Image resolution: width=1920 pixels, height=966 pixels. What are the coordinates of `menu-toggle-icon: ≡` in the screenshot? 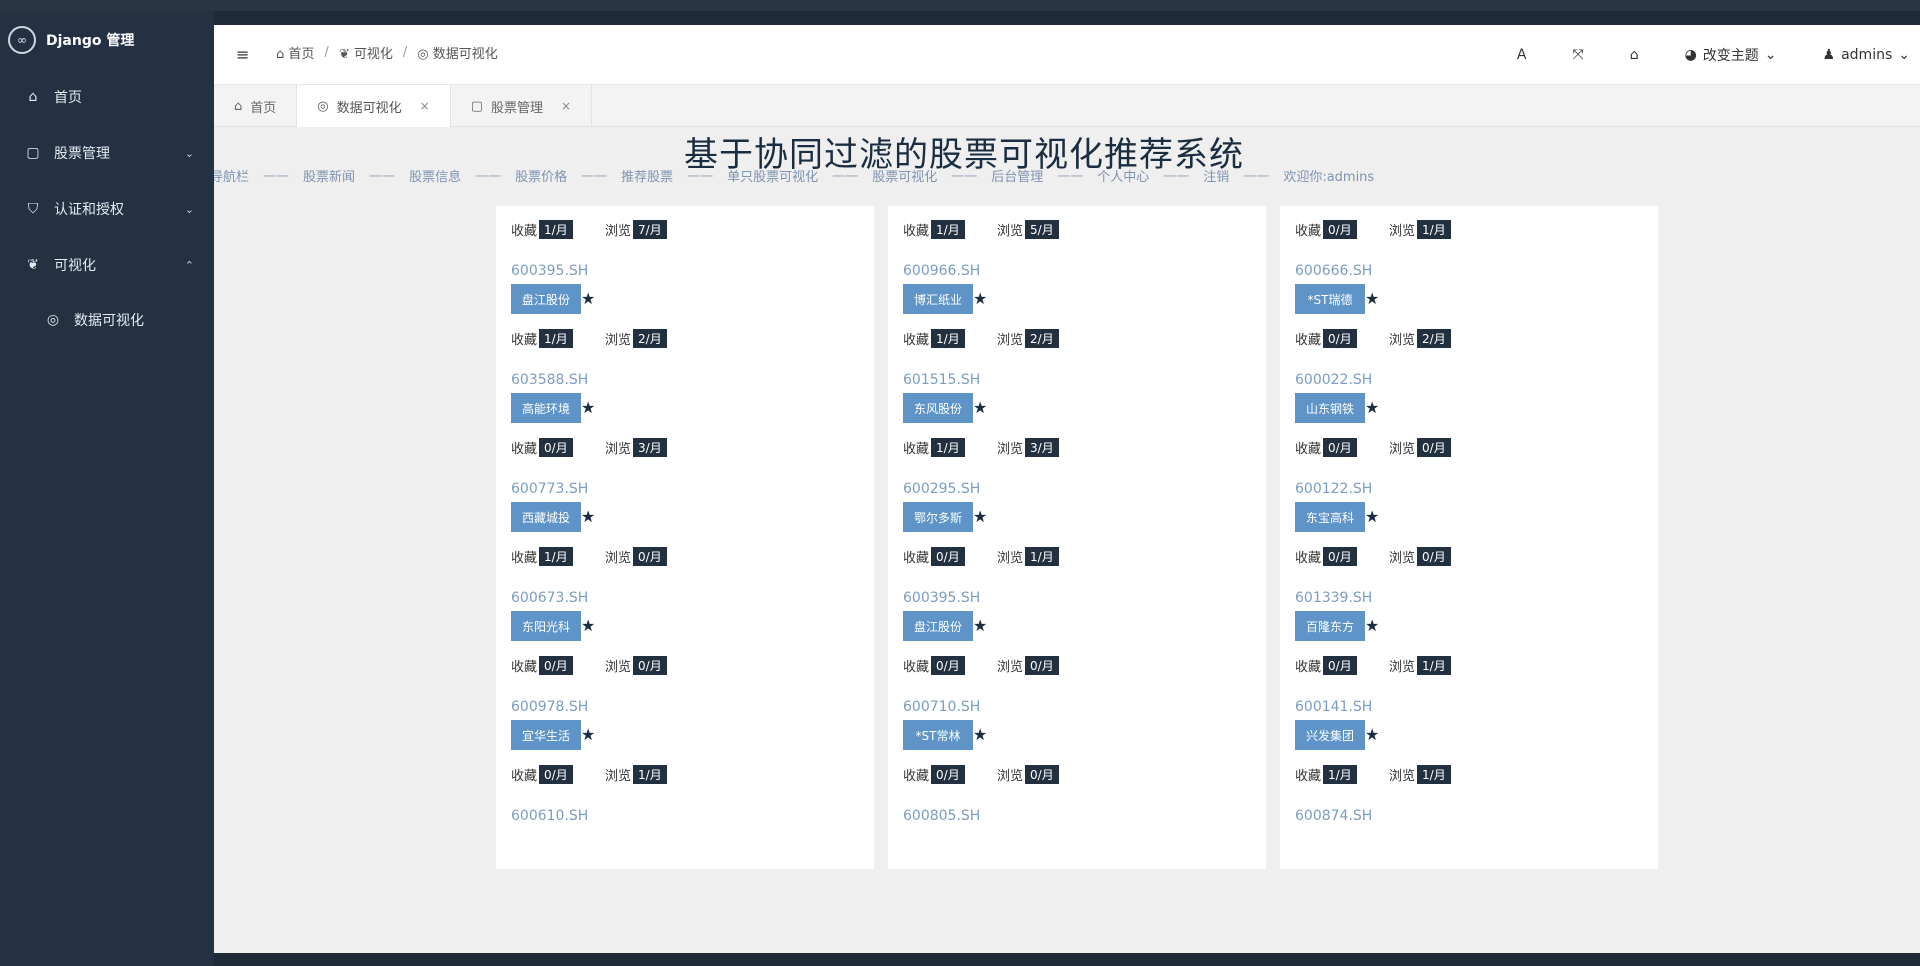 It's located at (242, 54).